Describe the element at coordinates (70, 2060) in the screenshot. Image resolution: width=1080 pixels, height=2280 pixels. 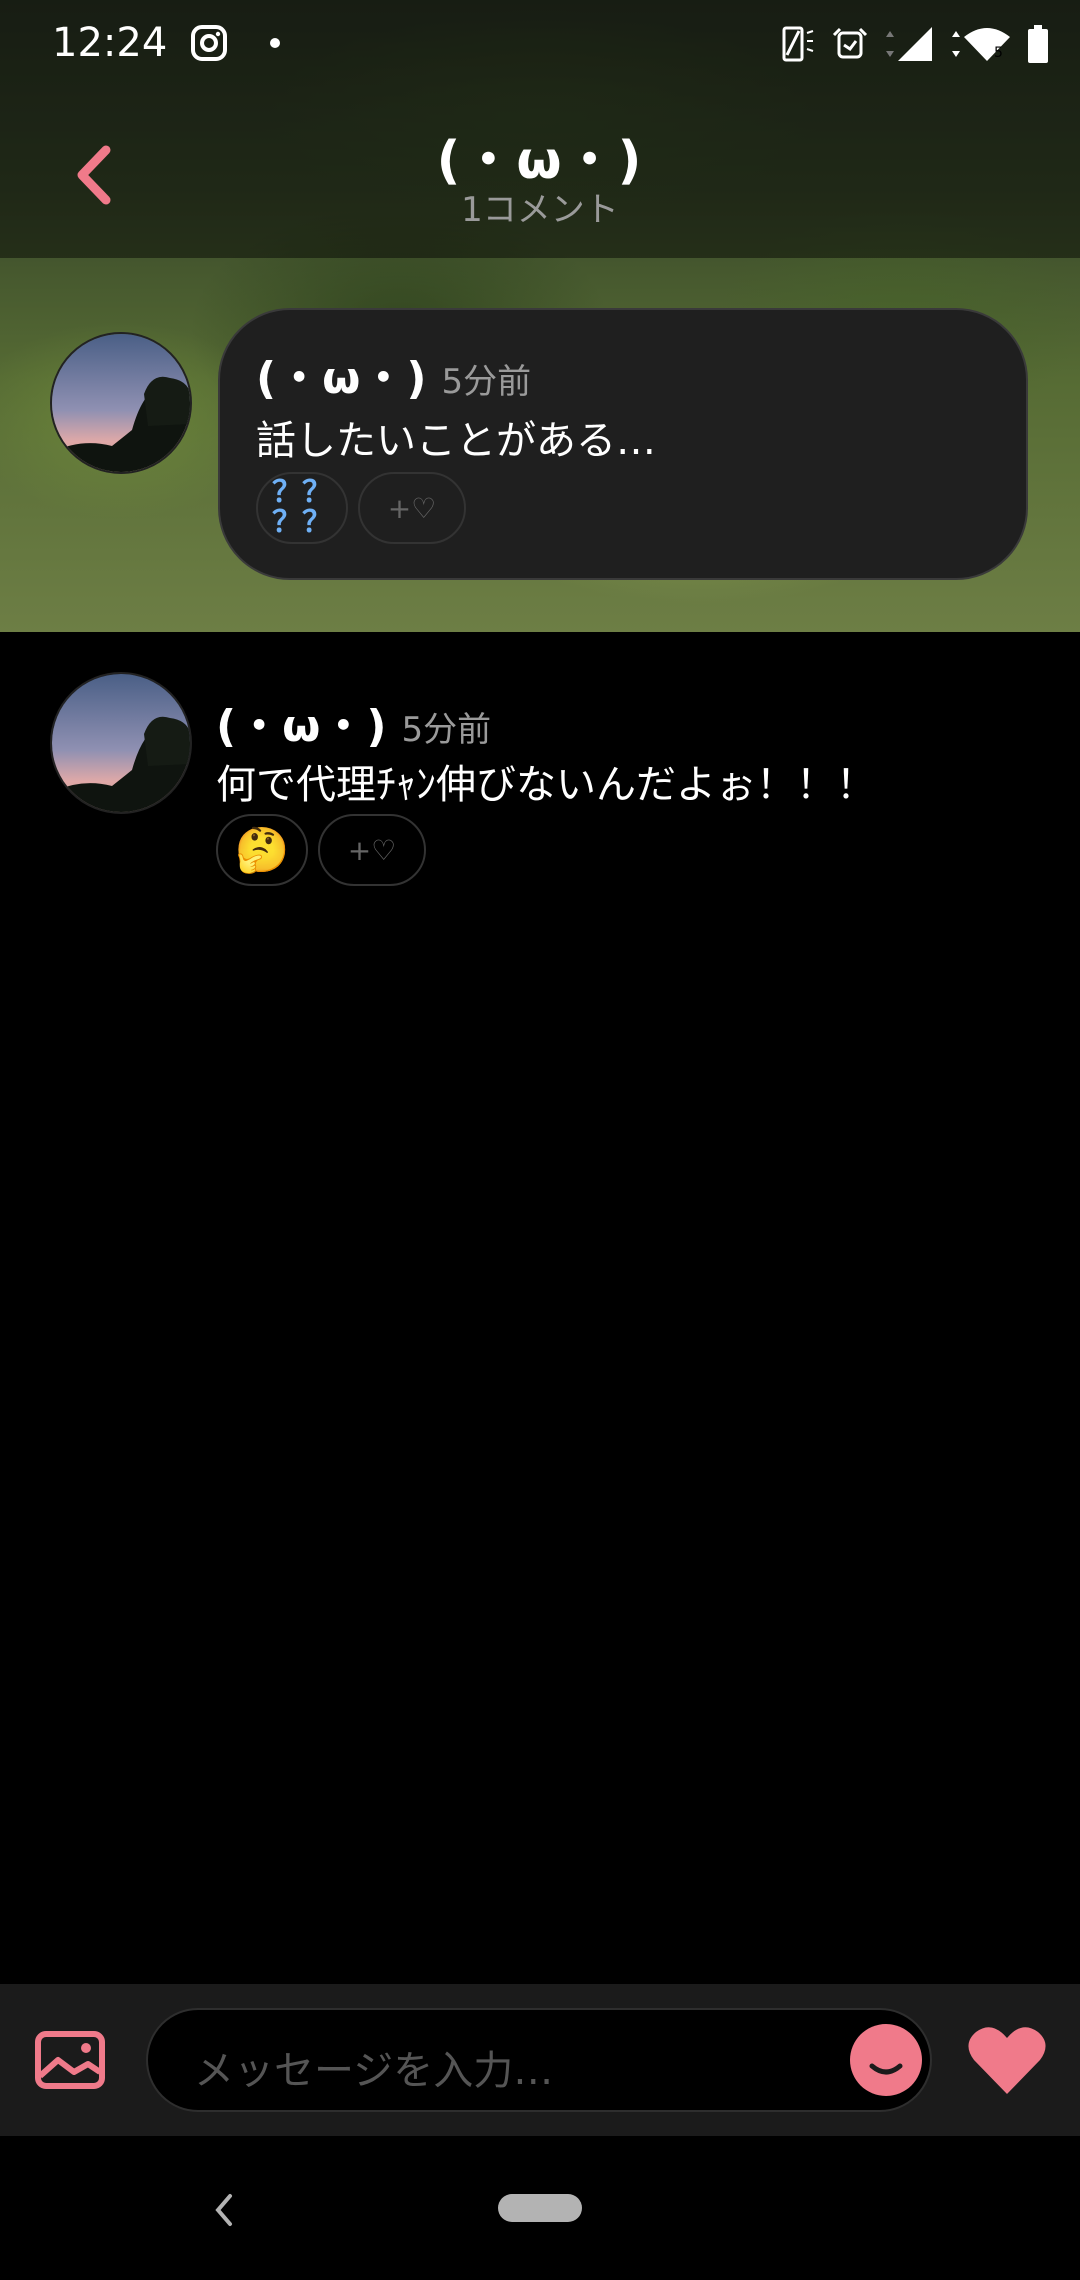
I see `image-icon` at that location.